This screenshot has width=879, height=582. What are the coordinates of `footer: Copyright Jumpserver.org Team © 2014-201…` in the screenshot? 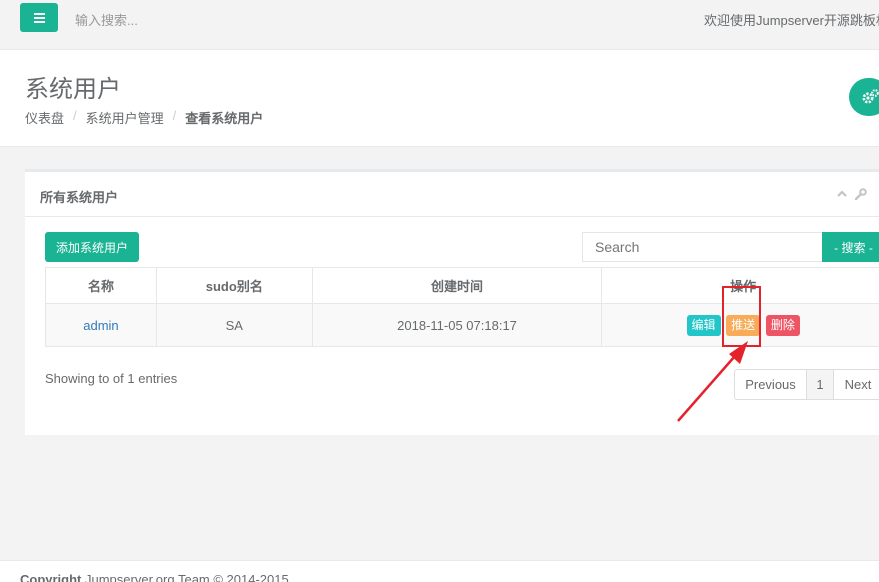 It's located at (439, 571).